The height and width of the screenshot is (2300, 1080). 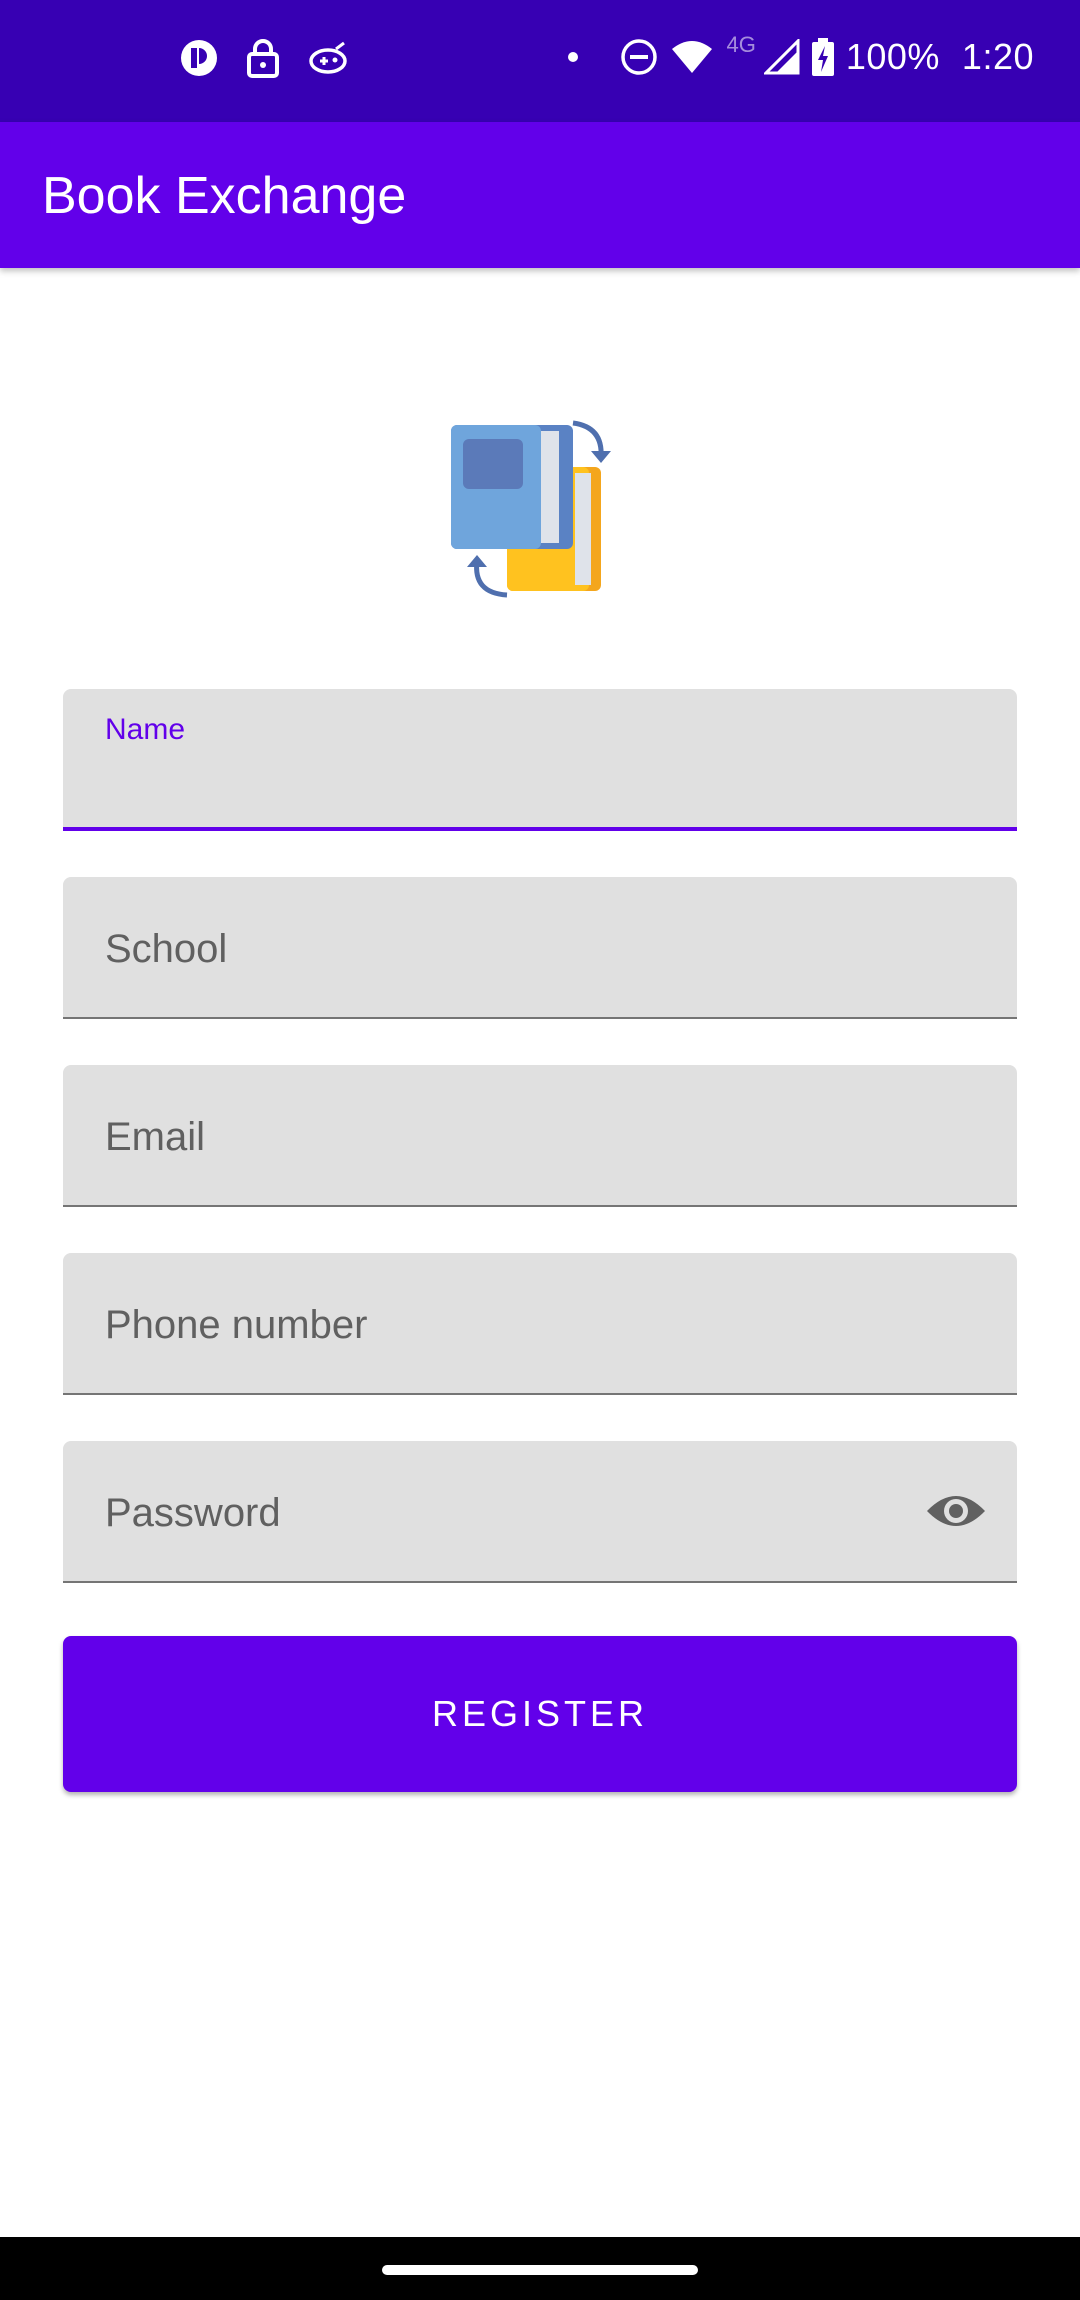 I want to click on email-field-label: Email, so click(x=155, y=1137).